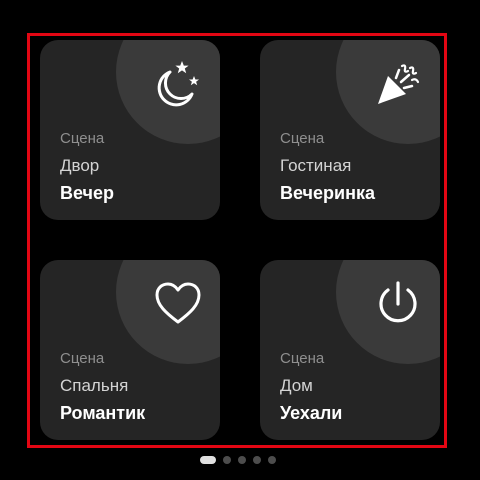  Describe the element at coordinates (94, 385) in the screenshot. I see `room-name: Спальня` at that location.